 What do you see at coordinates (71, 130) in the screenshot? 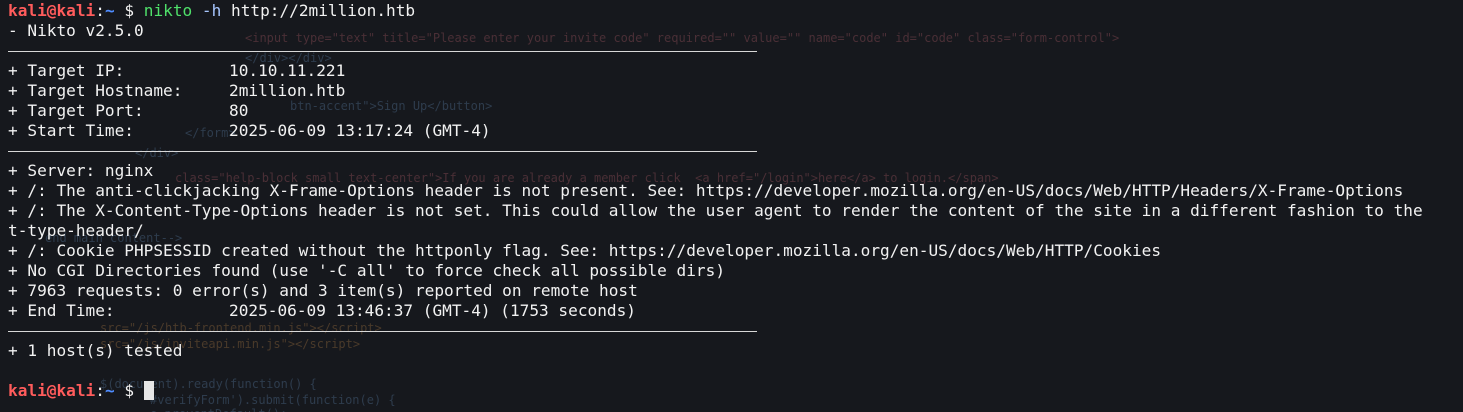
I see `start-time-label: + Start Time:` at bounding box center [71, 130].